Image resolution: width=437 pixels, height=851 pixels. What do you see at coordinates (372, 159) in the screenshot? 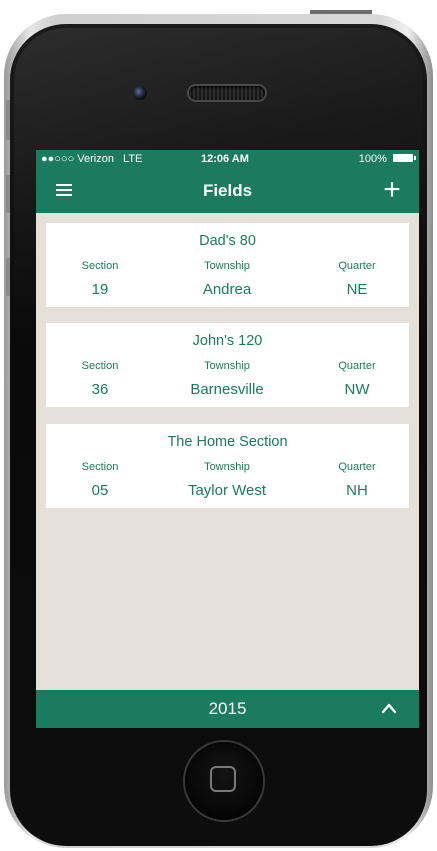
I see `battery-percent: 100%` at bounding box center [372, 159].